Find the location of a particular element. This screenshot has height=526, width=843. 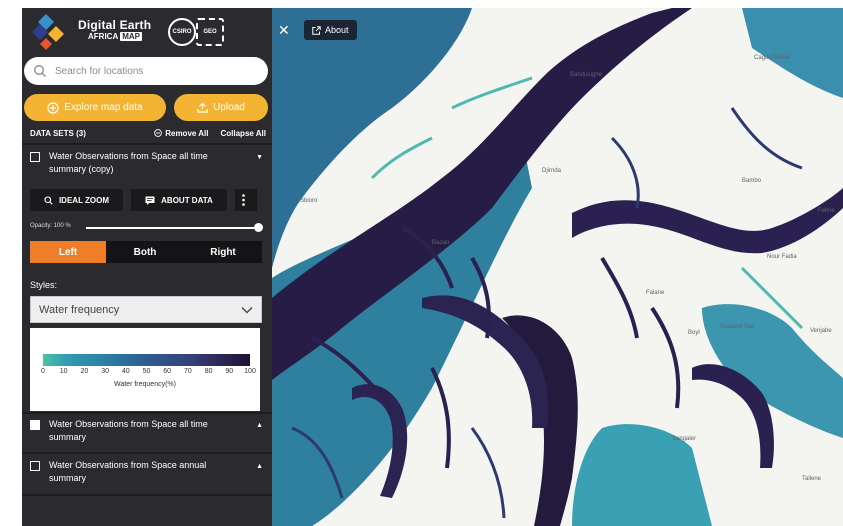

map-place-label: Falane is located at coordinates (655, 293).